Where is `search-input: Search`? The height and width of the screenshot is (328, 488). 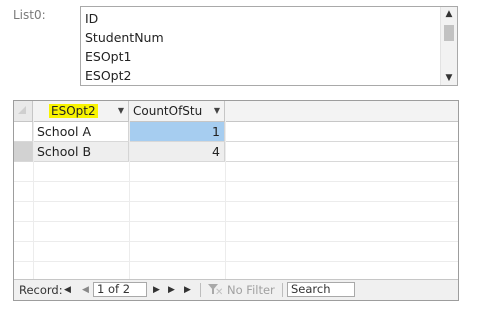
search-input: Search is located at coordinates (321, 289).